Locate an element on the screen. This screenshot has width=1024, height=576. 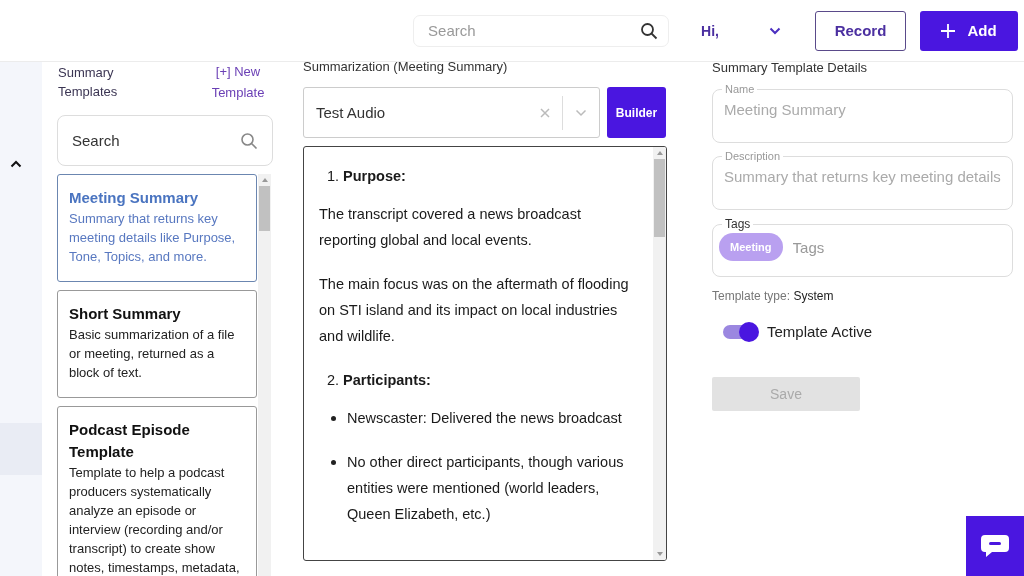
template-description: Template to help a podcast producers systematically analyze an episode or interview (recording and/or transcript) to create show notes, timestamps, metadata, is located at coordinates (155, 520).